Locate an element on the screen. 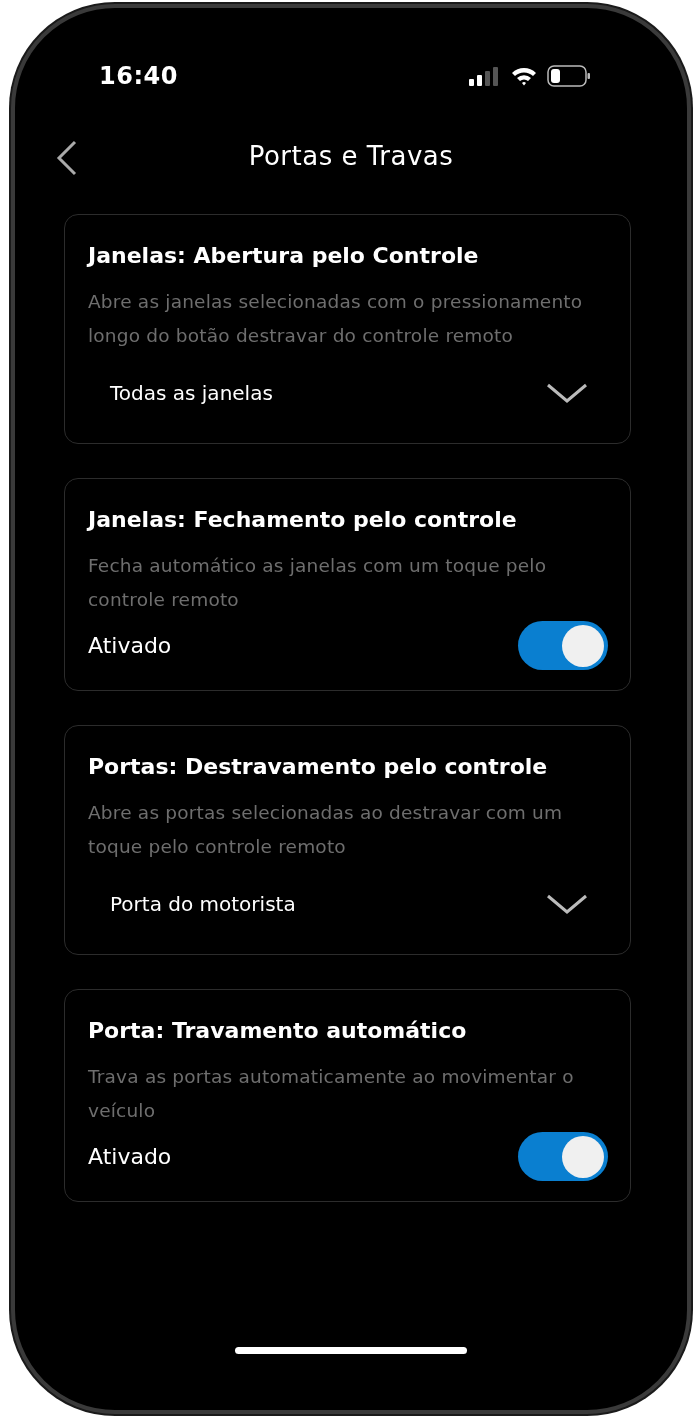 The image size is (700, 1418). wifi-icon is located at coordinates (524, 76).